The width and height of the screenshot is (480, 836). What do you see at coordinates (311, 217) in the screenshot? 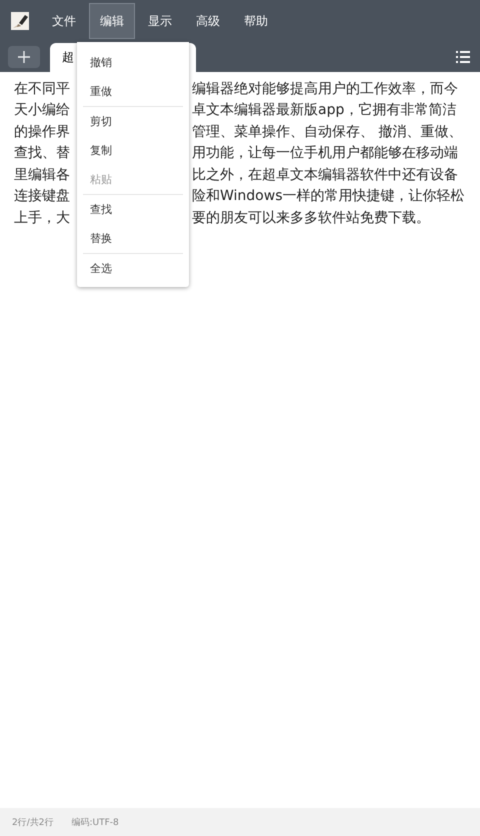
I see `text-line: 要的朋友可以来多多软件站免费下载。` at bounding box center [311, 217].